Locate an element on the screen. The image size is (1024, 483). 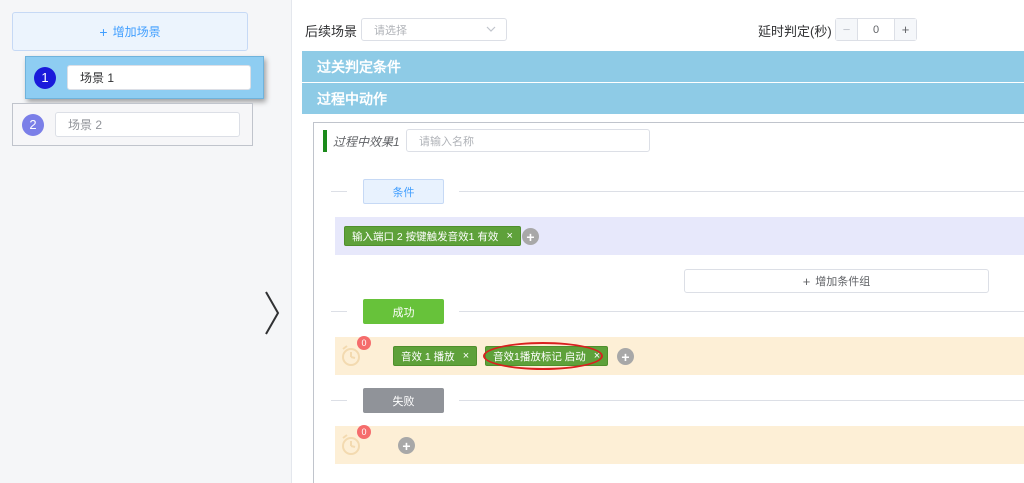
success-pill: 成功 is located at coordinates (403, 311).